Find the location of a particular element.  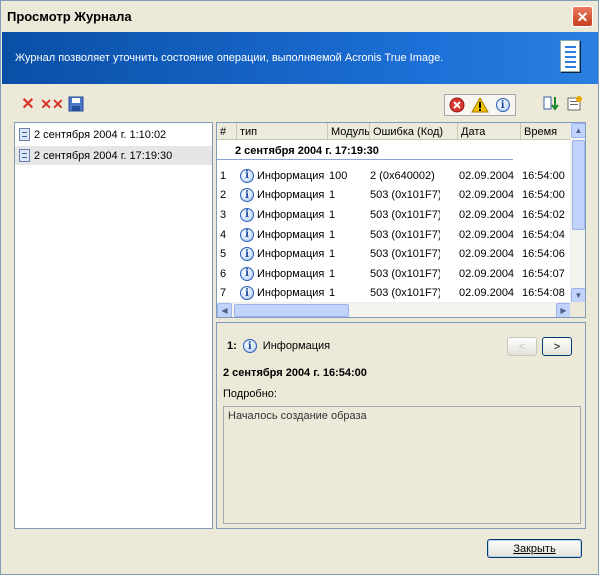

cell-num: 2 is located at coordinates (223, 195).